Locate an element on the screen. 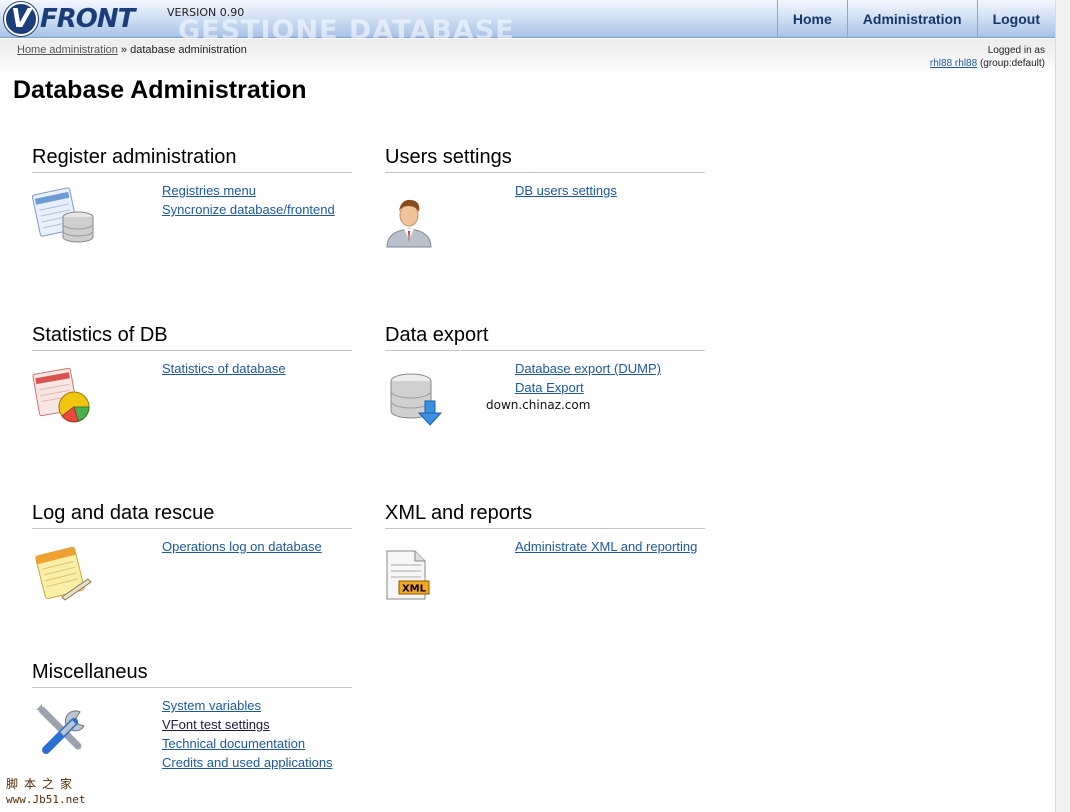  nav-administration: Administration is located at coordinates (911, 19).